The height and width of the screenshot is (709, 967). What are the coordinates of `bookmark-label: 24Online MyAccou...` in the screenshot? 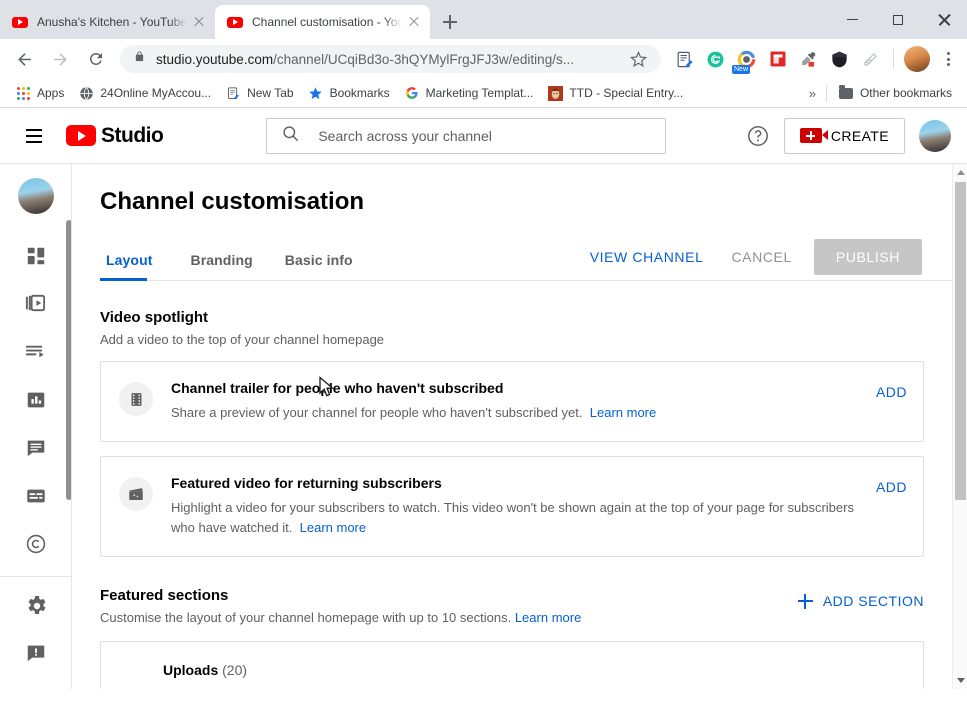 It's located at (156, 93).